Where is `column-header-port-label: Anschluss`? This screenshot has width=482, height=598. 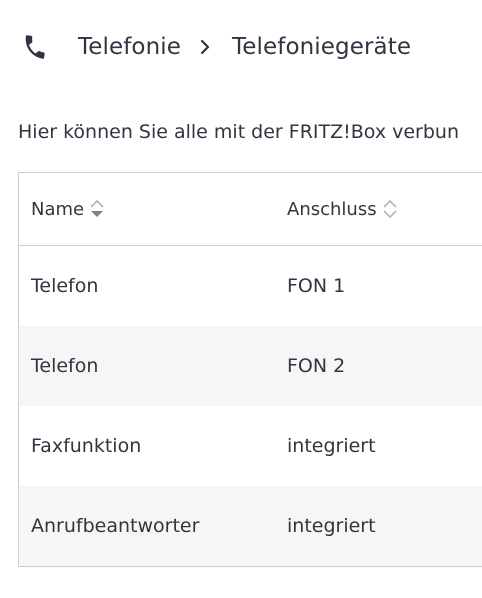 column-header-port-label: Anschluss is located at coordinates (332, 209).